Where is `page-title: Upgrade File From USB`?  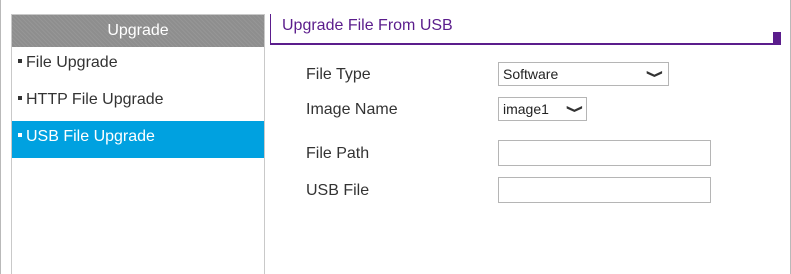 page-title: Upgrade File From USB is located at coordinates (364, 28).